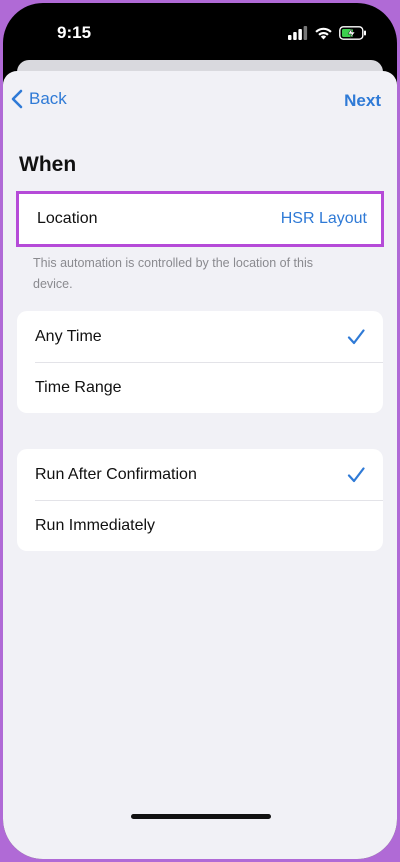 Image resolution: width=400 pixels, height=862 pixels. What do you see at coordinates (200, 525) in the screenshot?
I see `option-run-immediately: Run Immediately` at bounding box center [200, 525].